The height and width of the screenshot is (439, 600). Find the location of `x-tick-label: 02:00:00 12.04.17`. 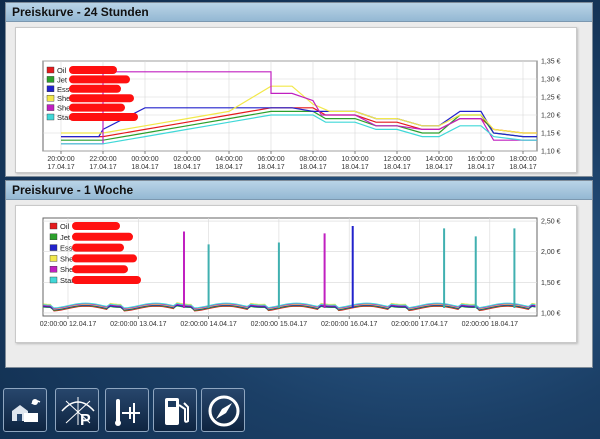

x-tick-label: 02:00:00 12.04.17 is located at coordinates (68, 324).